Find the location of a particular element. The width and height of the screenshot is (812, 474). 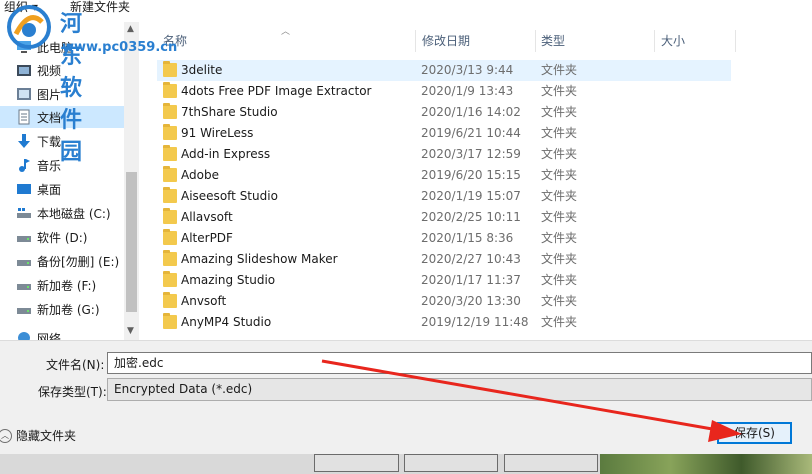

file-date: 2020/1/9 13:43 is located at coordinates (467, 91).